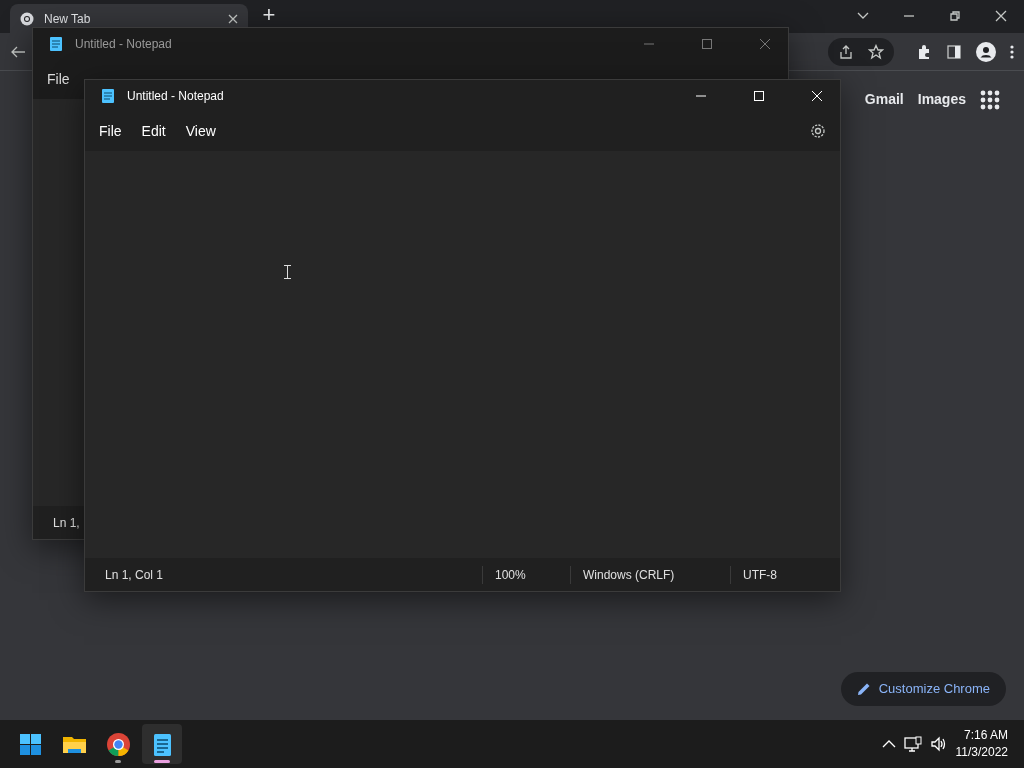 The width and height of the screenshot is (1024, 768). I want to click on settings-icon, so click(818, 131).